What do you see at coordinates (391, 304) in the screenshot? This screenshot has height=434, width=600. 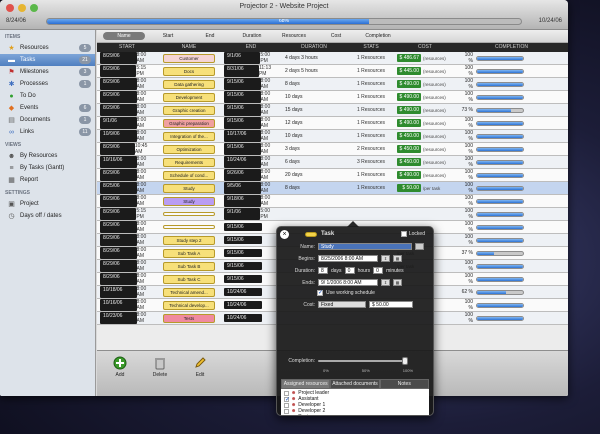 I see `cost-value-input: $ 50.00` at bounding box center [391, 304].